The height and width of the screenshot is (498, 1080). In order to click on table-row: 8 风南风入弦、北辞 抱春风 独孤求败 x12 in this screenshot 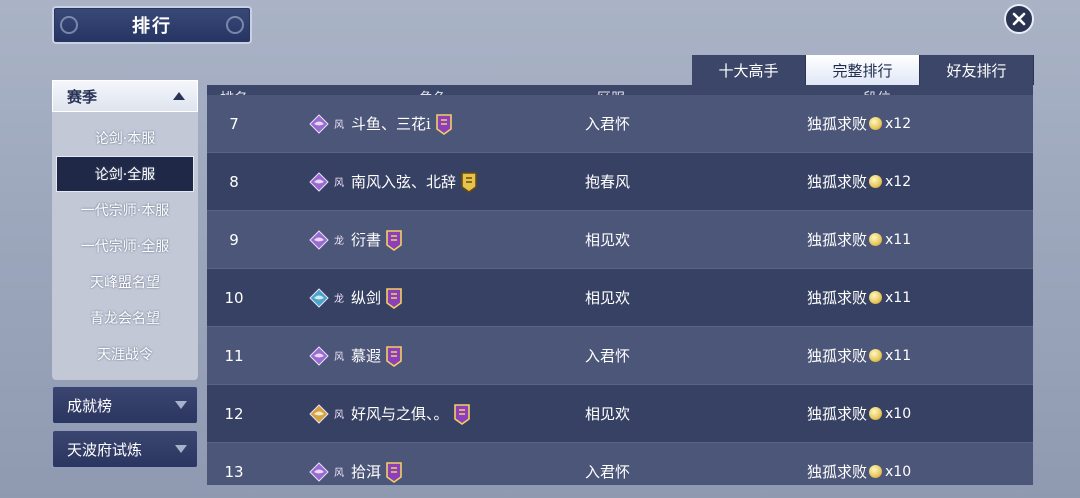, I will do `click(620, 182)`.